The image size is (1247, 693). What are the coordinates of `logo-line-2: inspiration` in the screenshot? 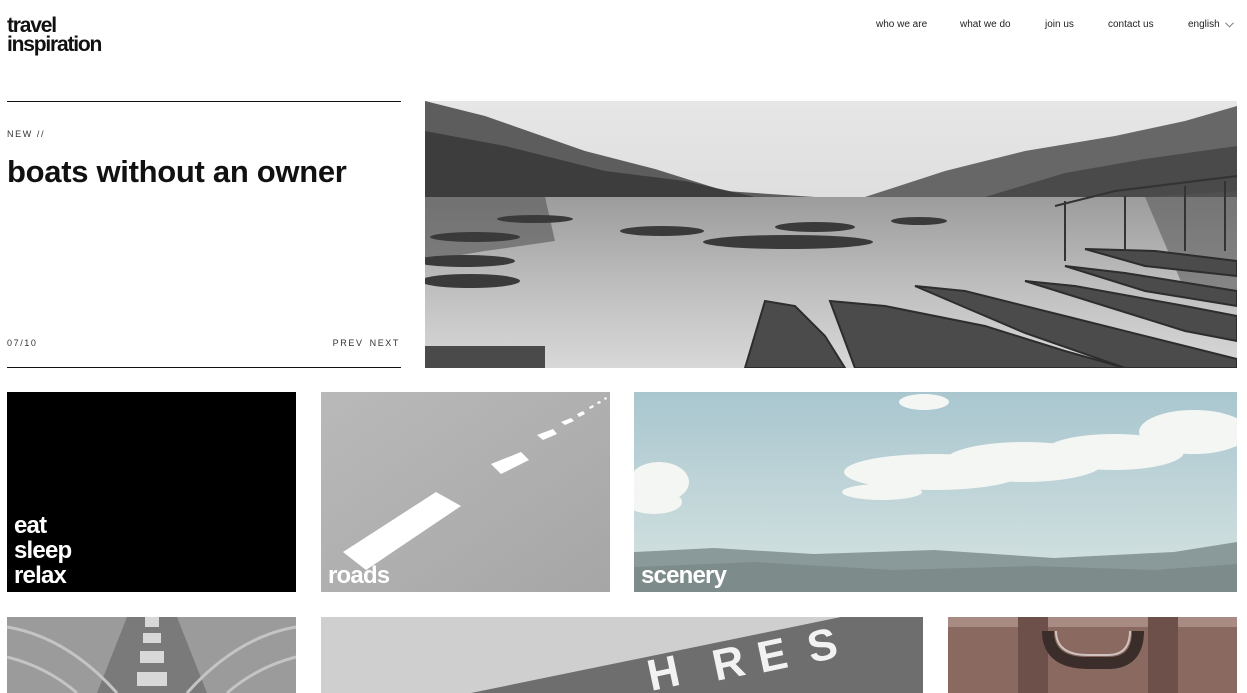 It's located at (54, 44).